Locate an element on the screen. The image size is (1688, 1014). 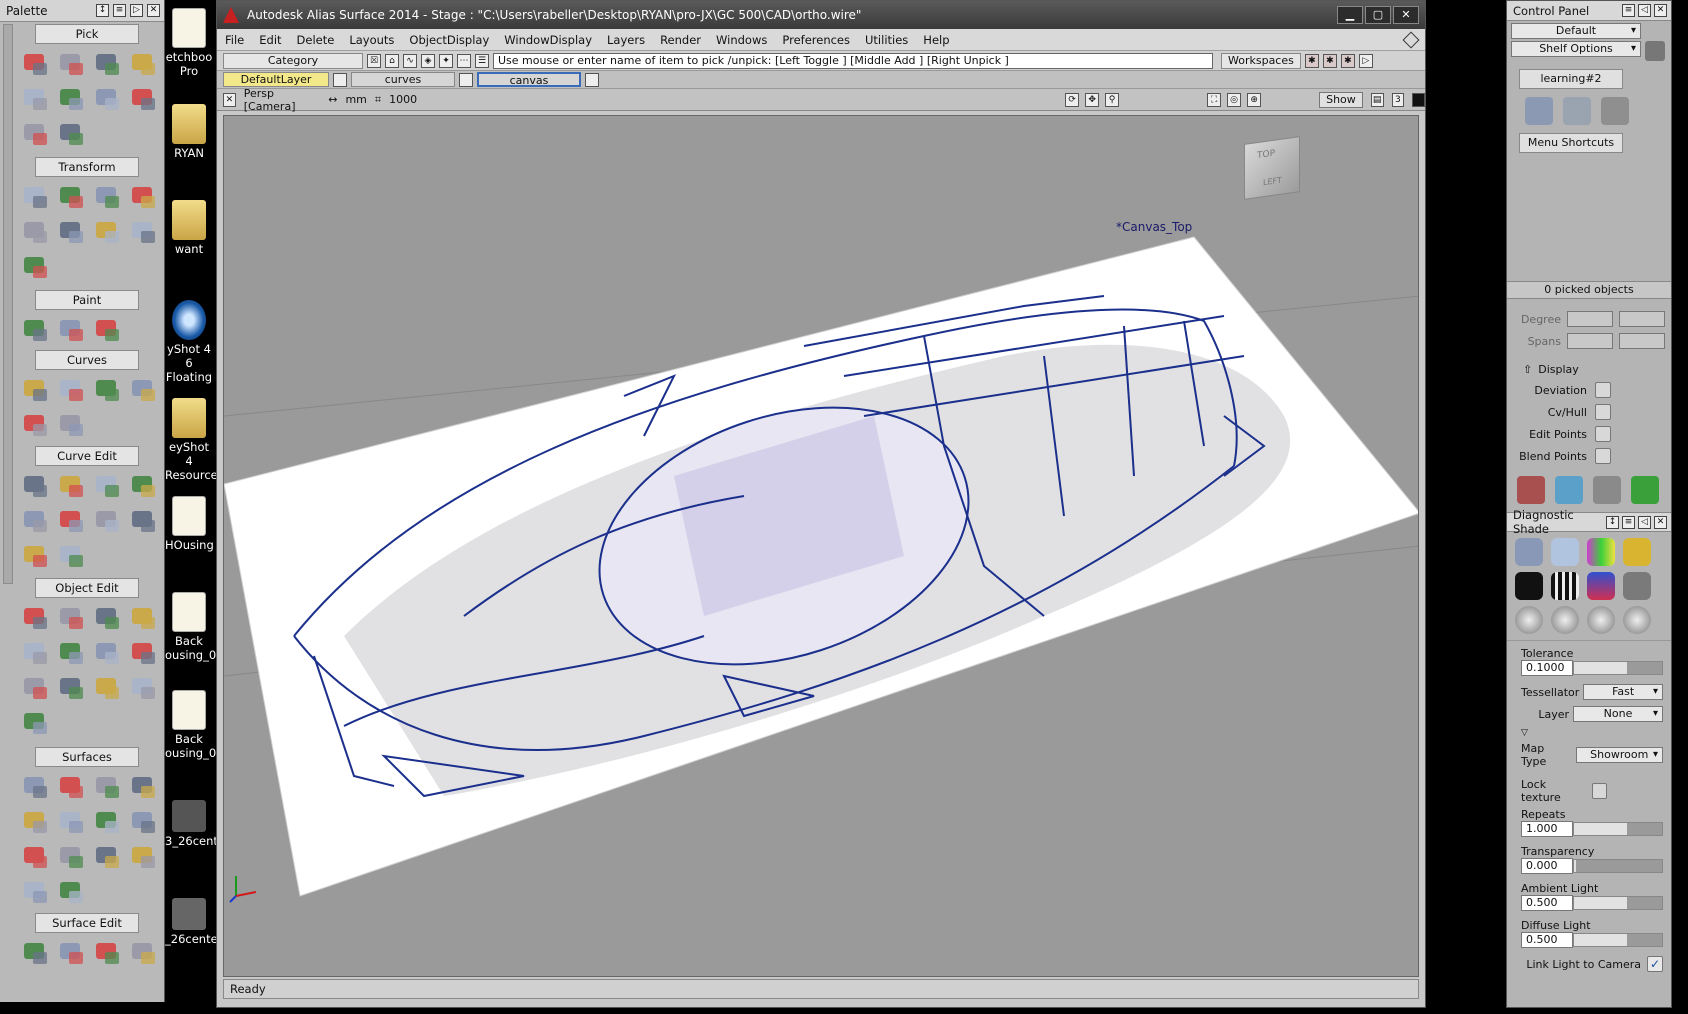
menu-render: Render is located at coordinates (680, 40).